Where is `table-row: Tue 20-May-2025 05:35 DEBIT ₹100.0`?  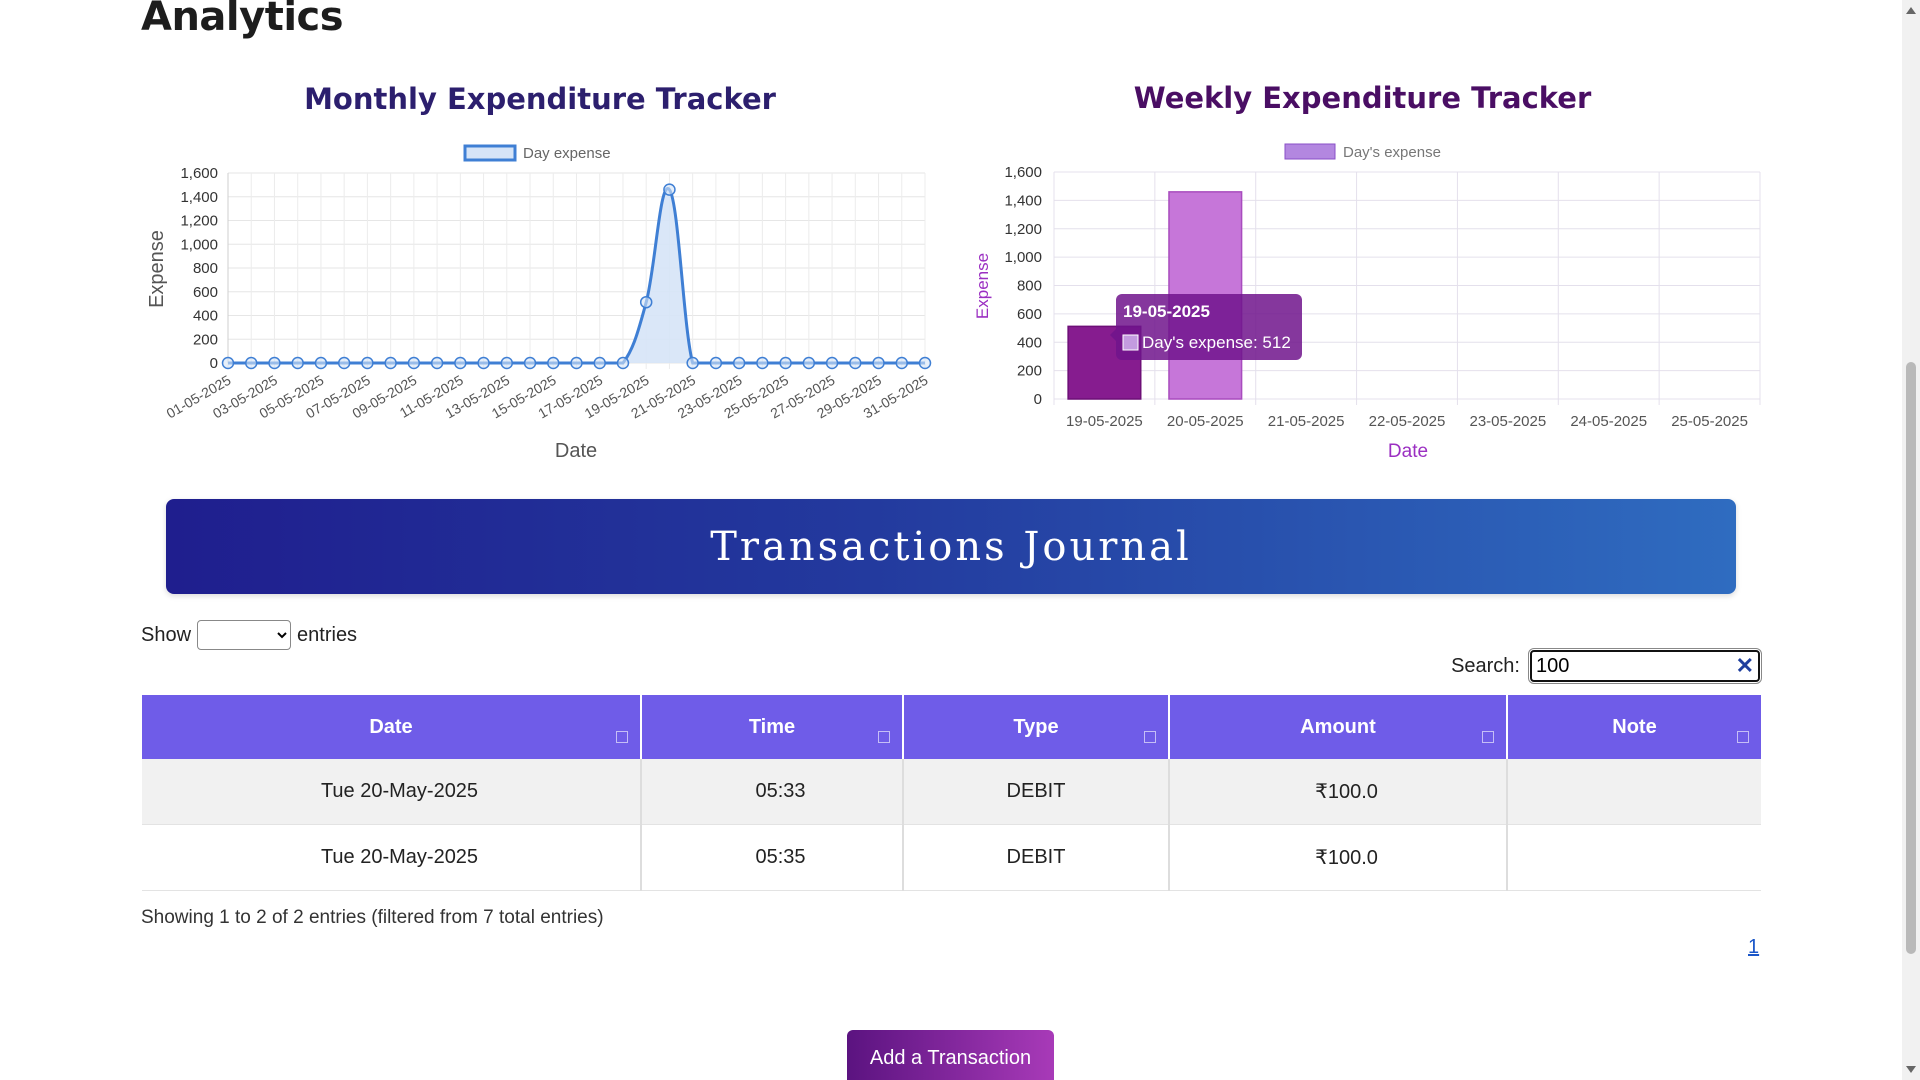 table-row: Tue 20-May-2025 05:35 DEBIT ₹100.0 is located at coordinates (951, 857).